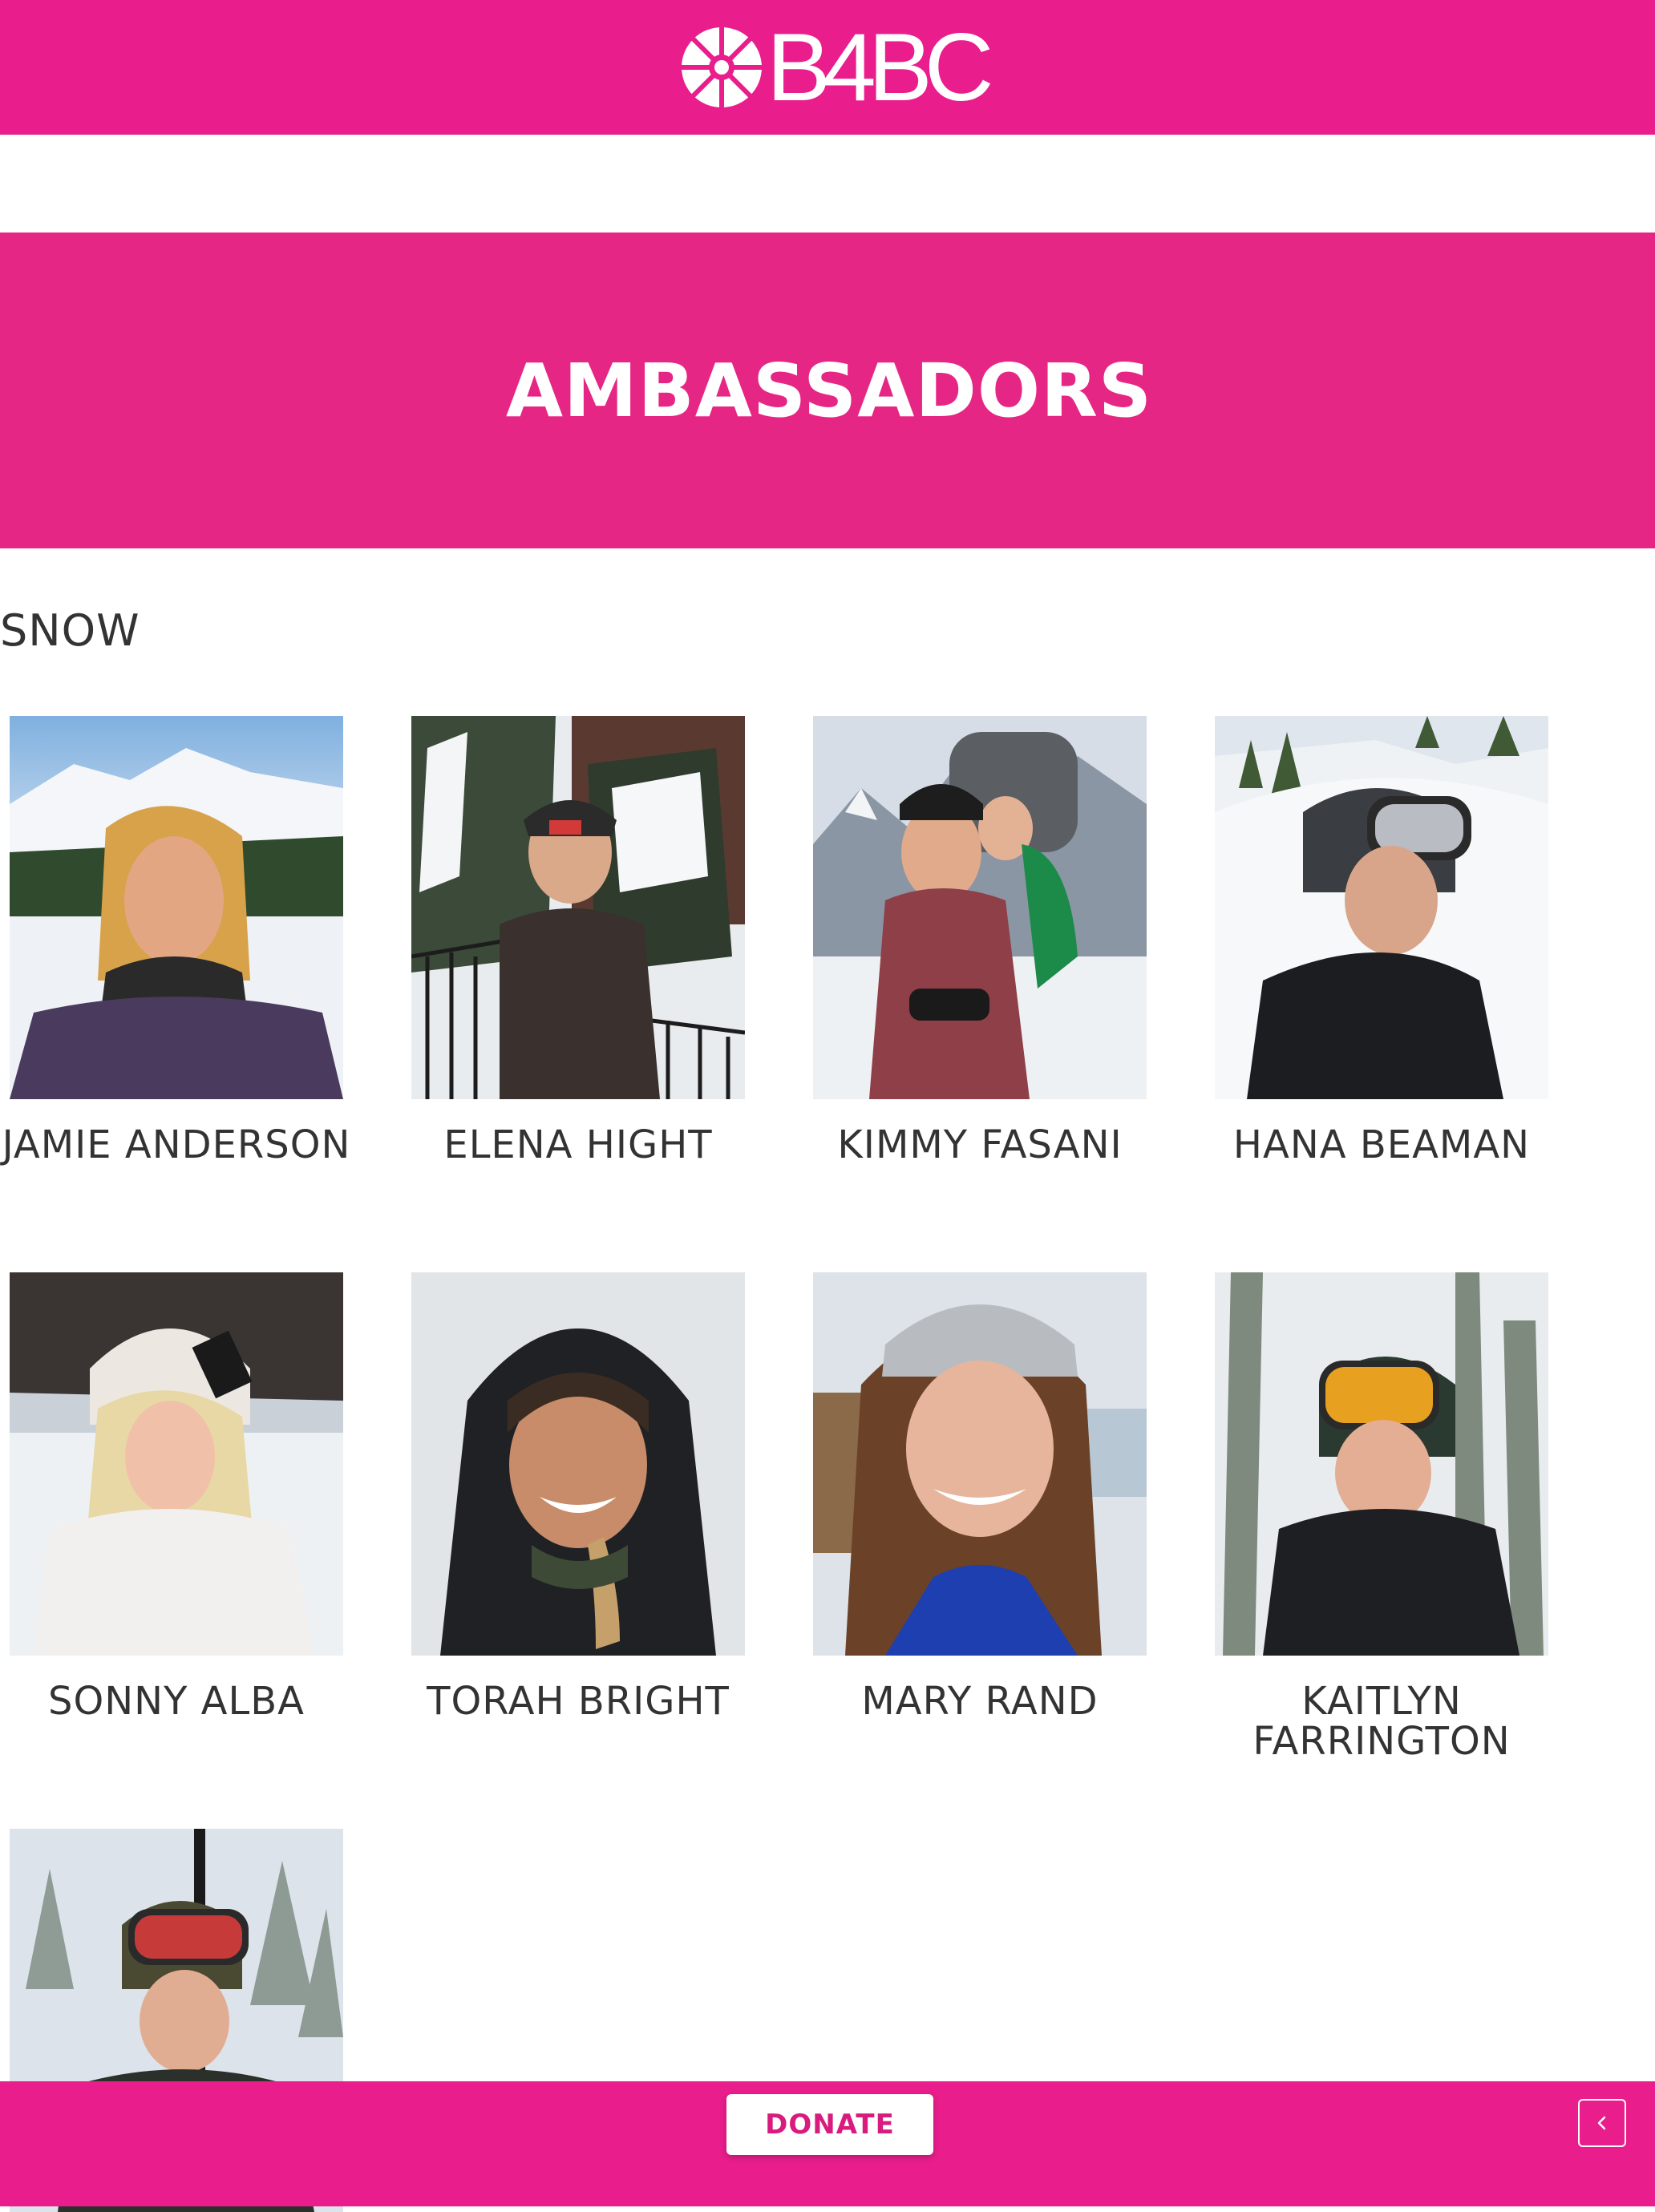  Describe the element at coordinates (188, 1701) in the screenshot. I see `ambassador-name: SONNY ALBA` at that location.